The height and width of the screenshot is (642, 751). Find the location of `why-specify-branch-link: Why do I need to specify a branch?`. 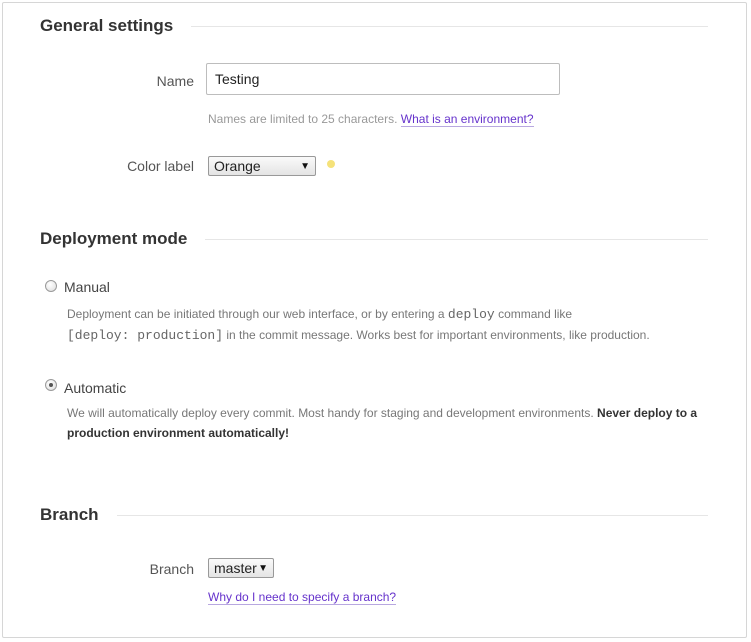

why-specify-branch-link: Why do I need to specify a branch? is located at coordinates (302, 597).